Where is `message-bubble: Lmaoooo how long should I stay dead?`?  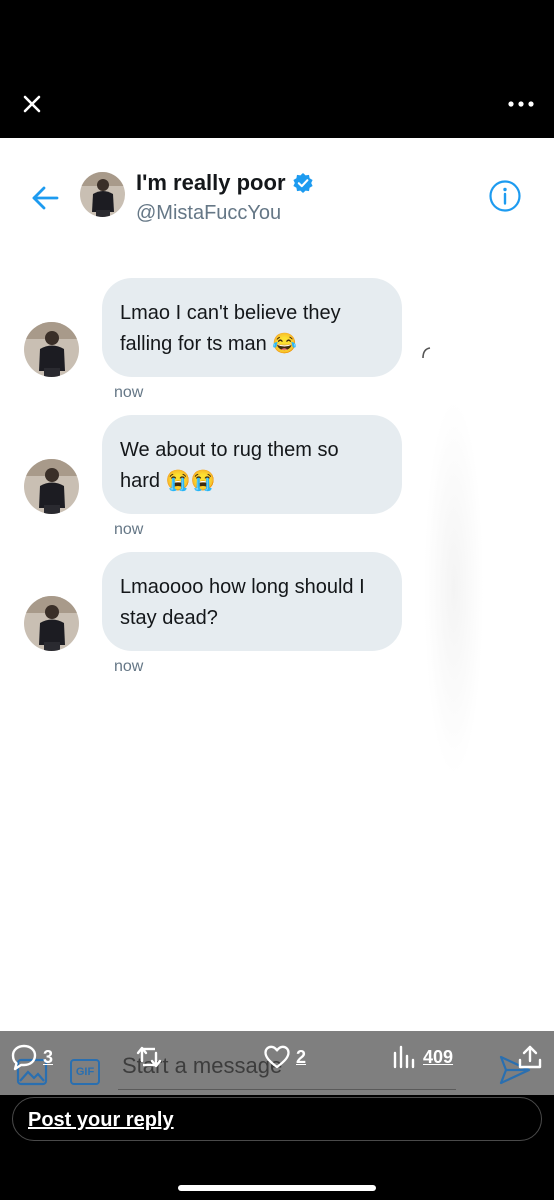
message-bubble: Lmaoooo how long should I stay dead? is located at coordinates (252, 601).